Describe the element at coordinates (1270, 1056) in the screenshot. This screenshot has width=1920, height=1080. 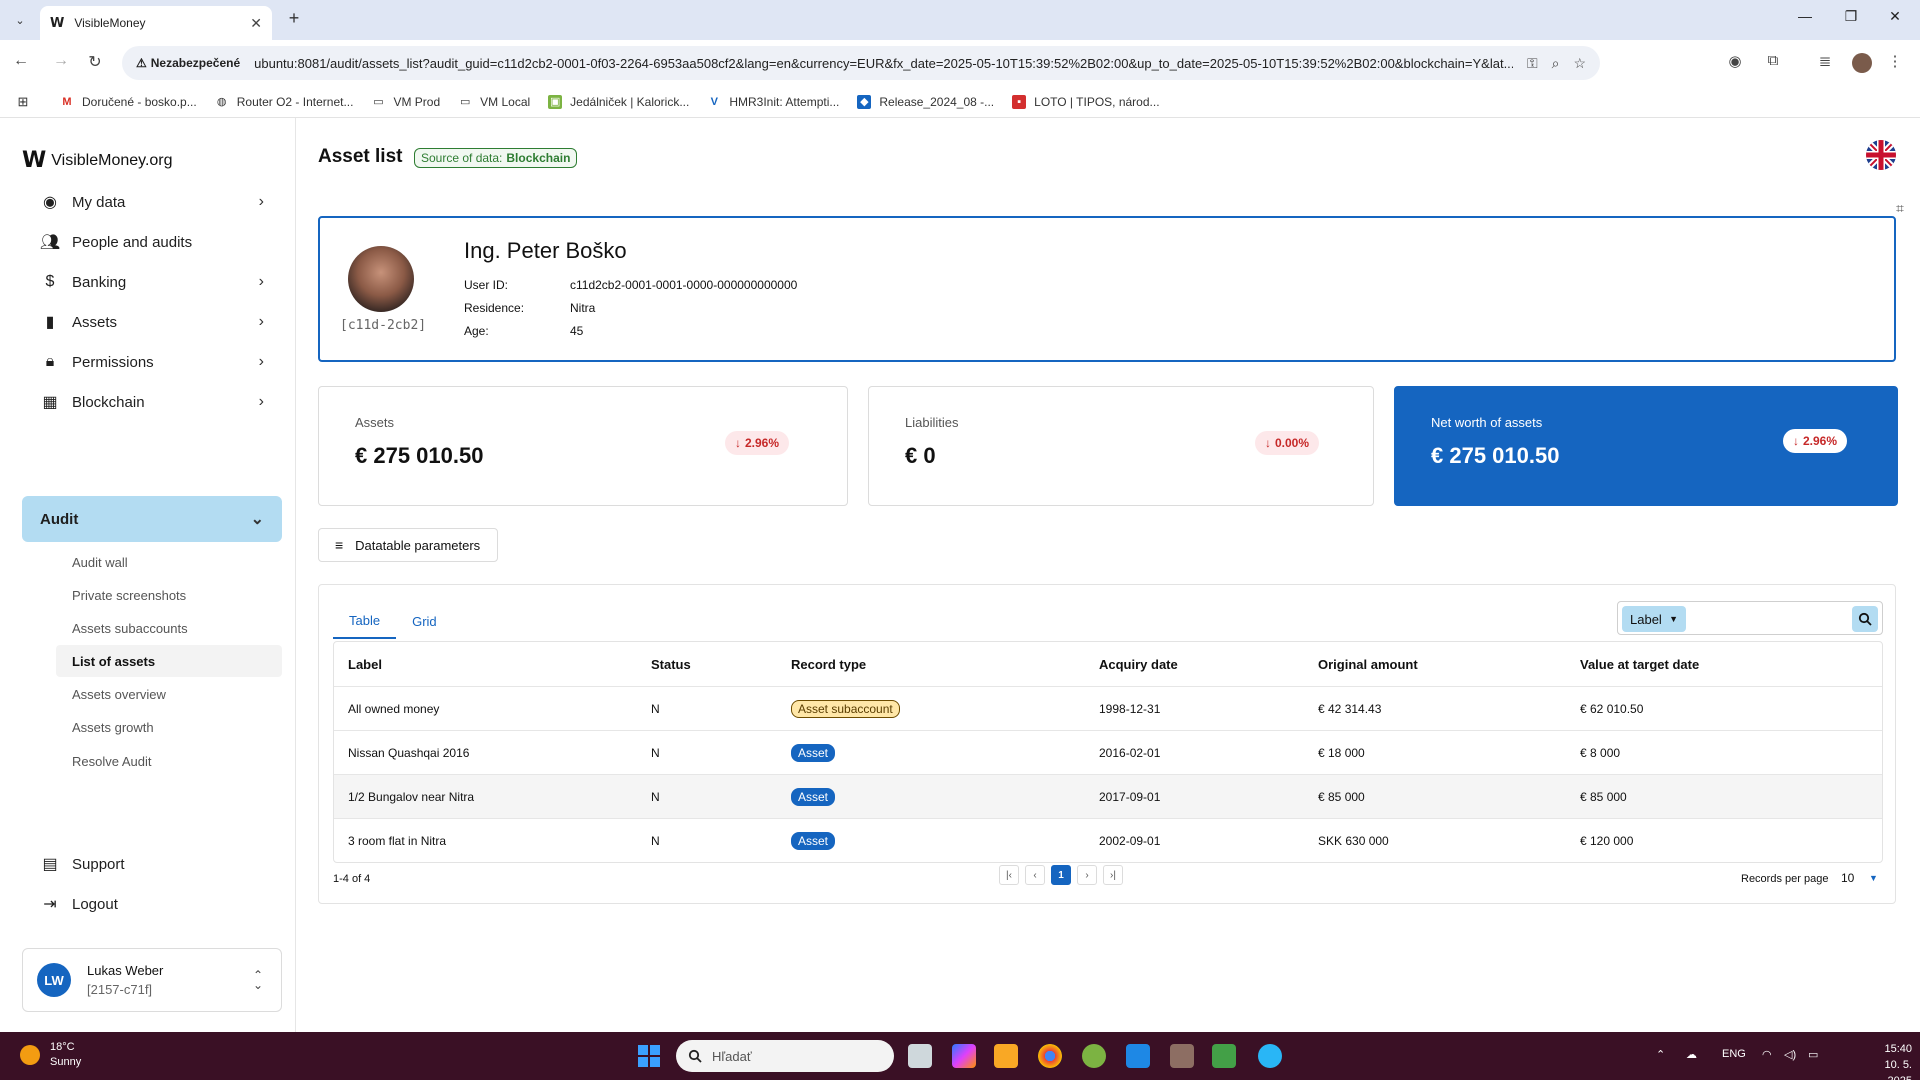
I see `app-globe-icon` at that location.